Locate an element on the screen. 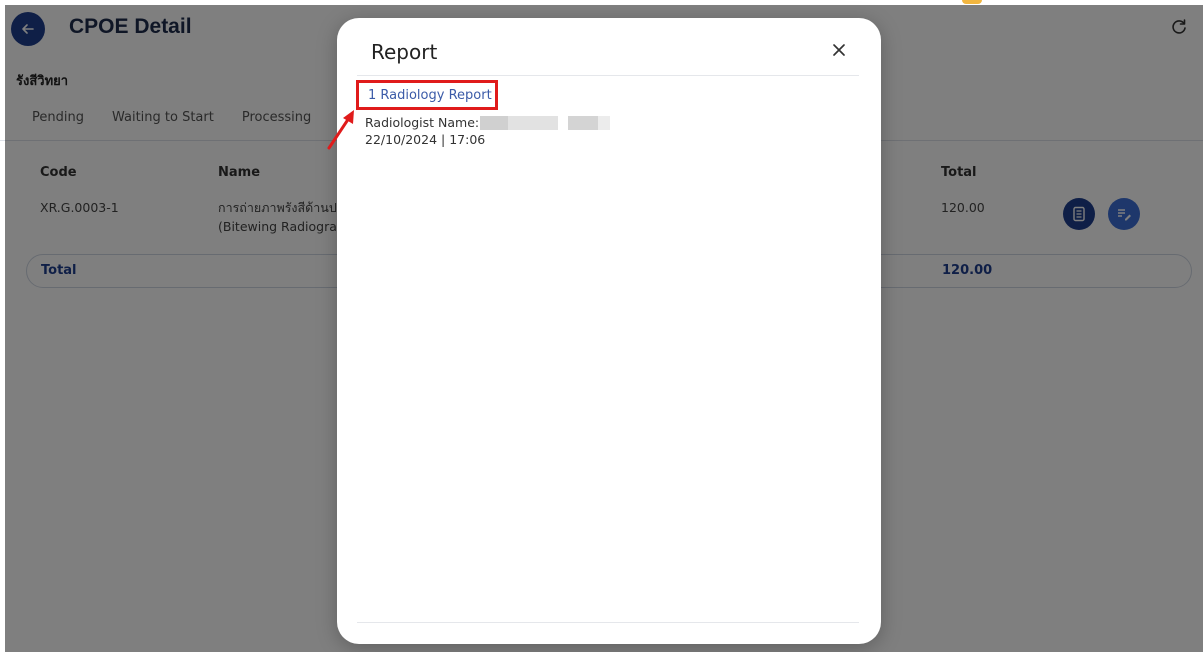 This screenshot has height=652, width=1203. close-icon is located at coordinates (839, 50).